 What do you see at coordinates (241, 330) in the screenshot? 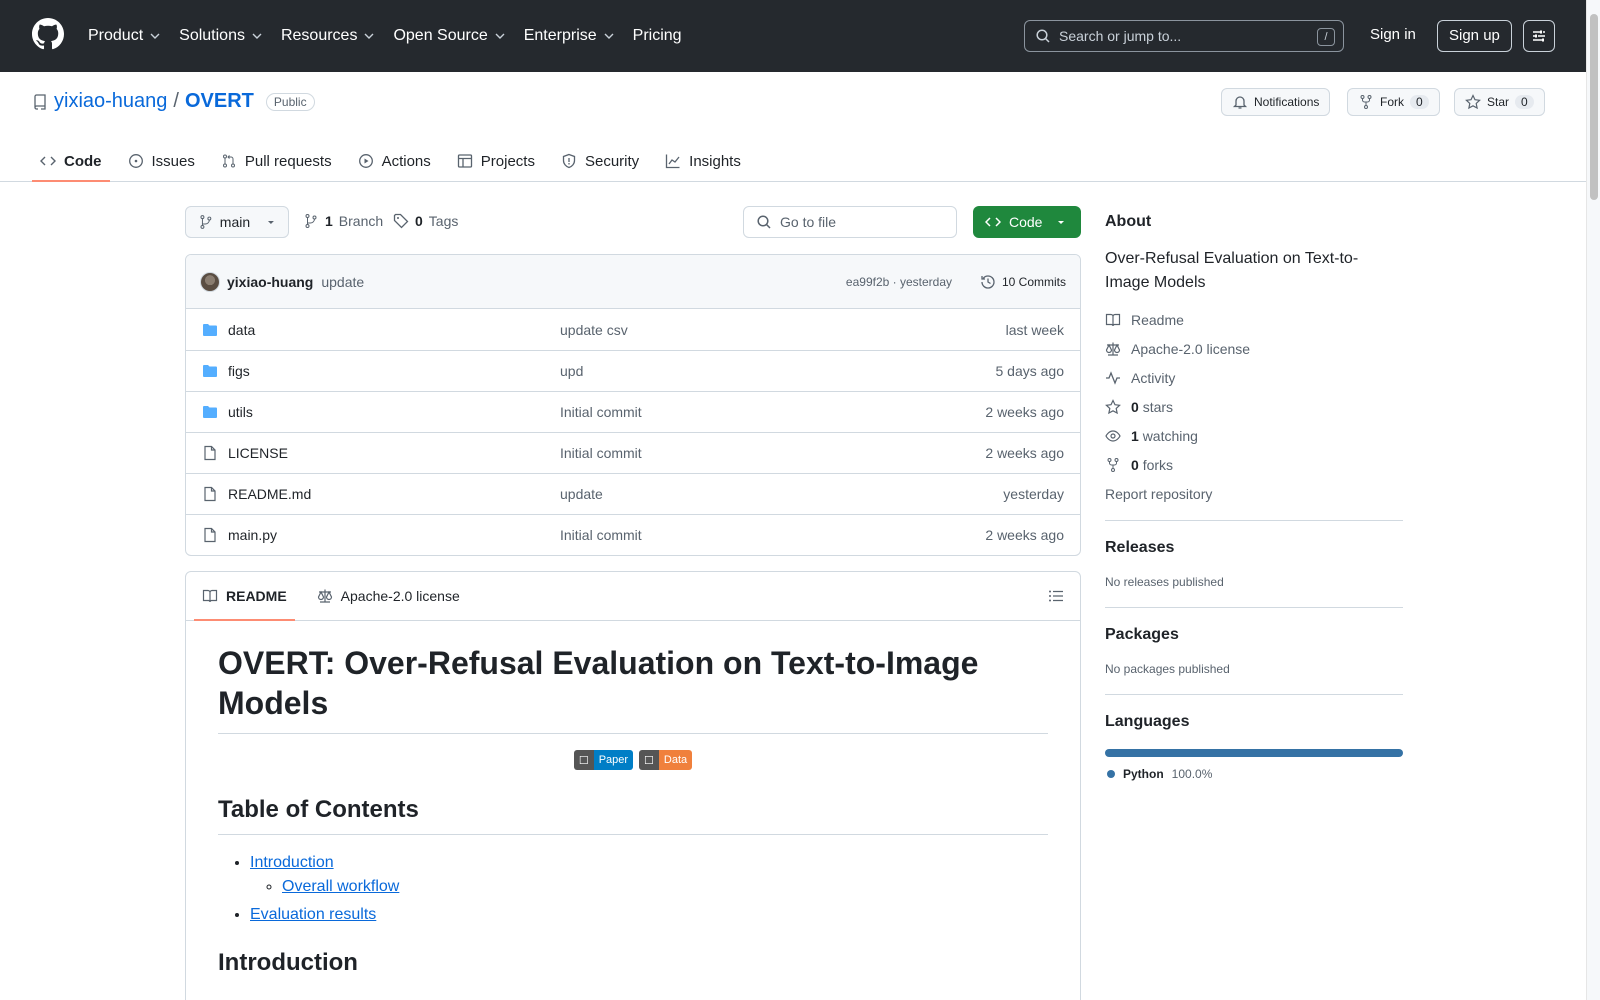
I see `file-name-link: data` at bounding box center [241, 330].